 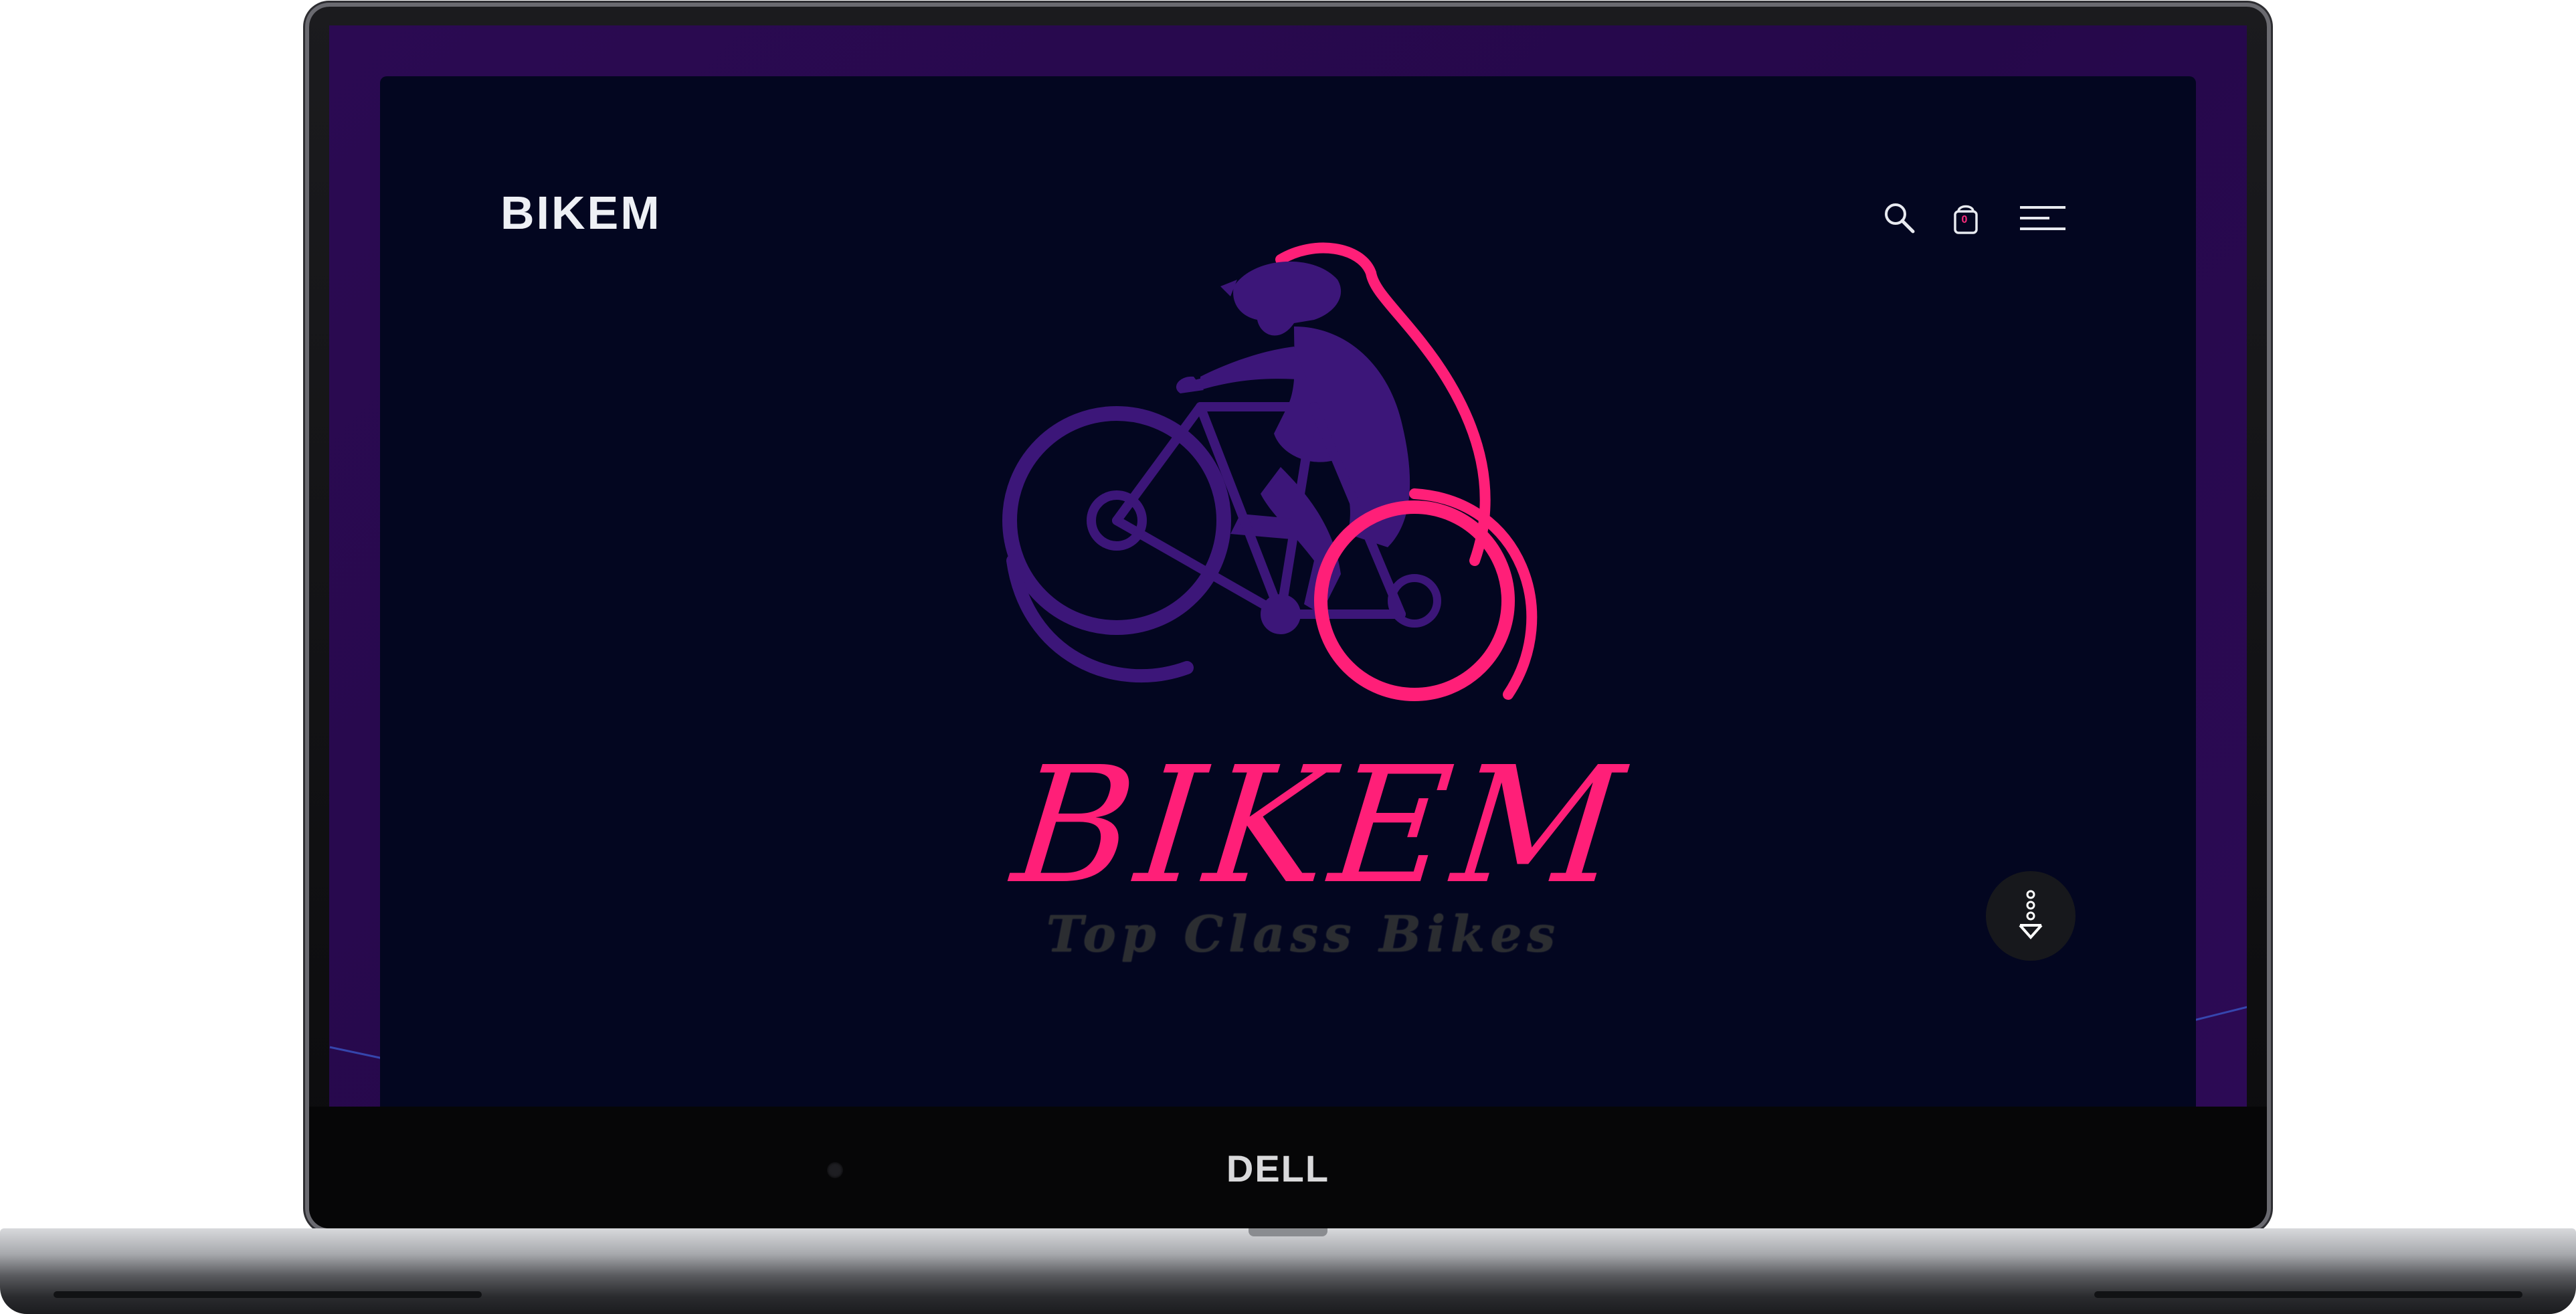 I want to click on laptop-base, so click(x=1288, y=1271).